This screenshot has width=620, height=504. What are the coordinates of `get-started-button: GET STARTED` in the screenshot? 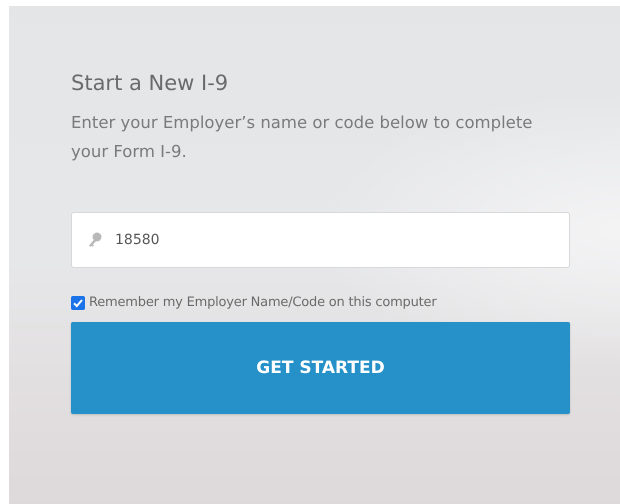 It's located at (320, 368).